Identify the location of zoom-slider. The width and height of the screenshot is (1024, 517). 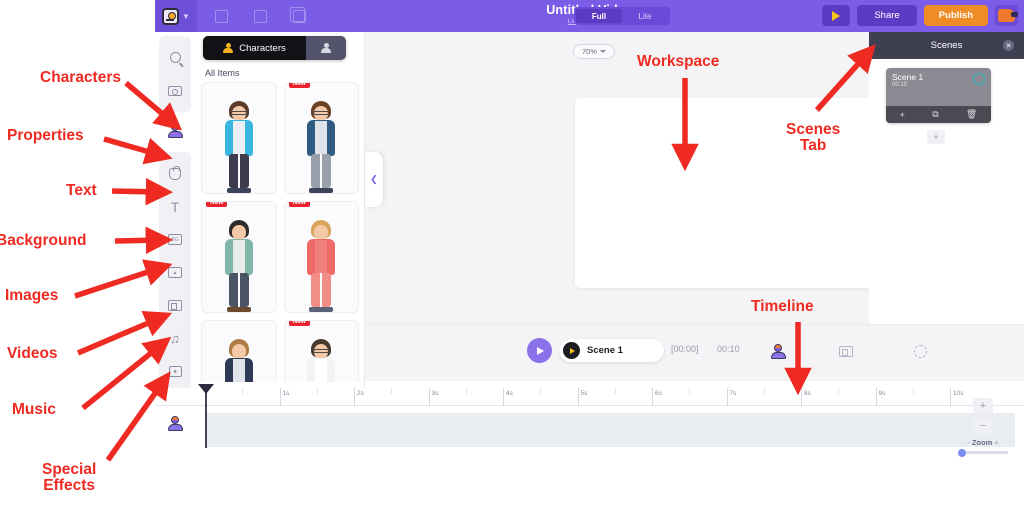
(983, 452).